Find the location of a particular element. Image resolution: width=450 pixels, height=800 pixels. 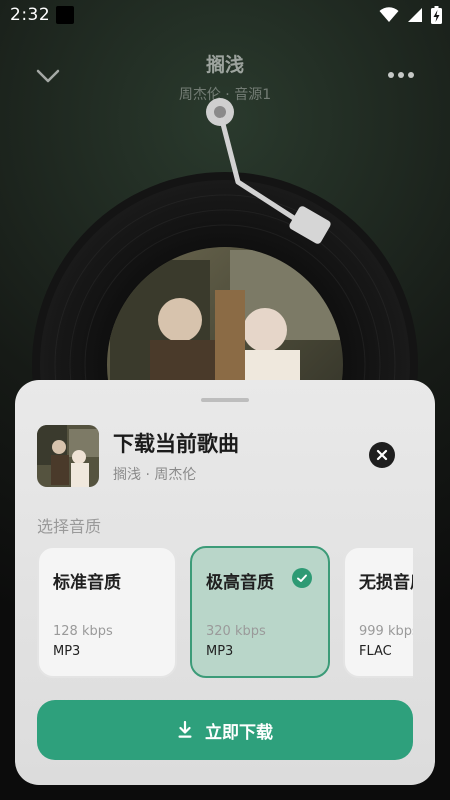

close-button is located at coordinates (382, 455).